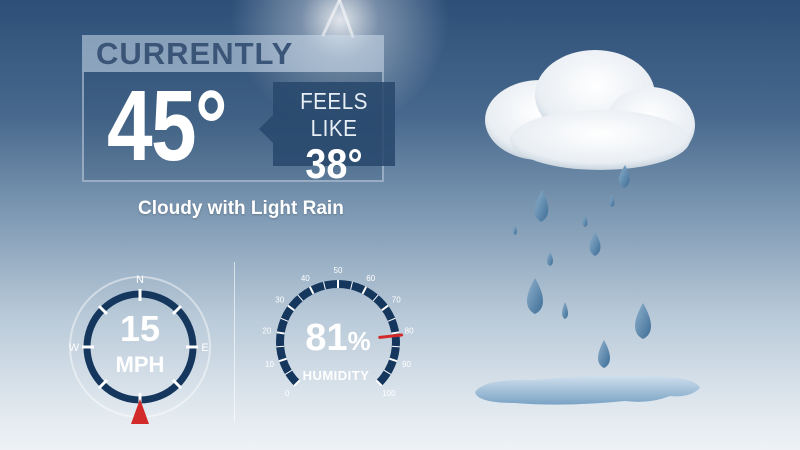 The height and width of the screenshot is (450, 800). I want to click on compass-east: E, so click(204, 348).